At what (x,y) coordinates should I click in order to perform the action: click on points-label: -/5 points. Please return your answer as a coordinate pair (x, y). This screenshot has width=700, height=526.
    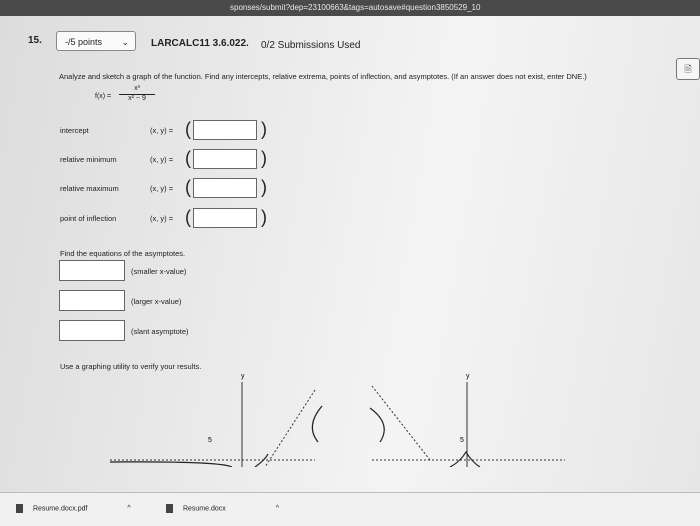
    Looking at the image, I should click on (84, 42).